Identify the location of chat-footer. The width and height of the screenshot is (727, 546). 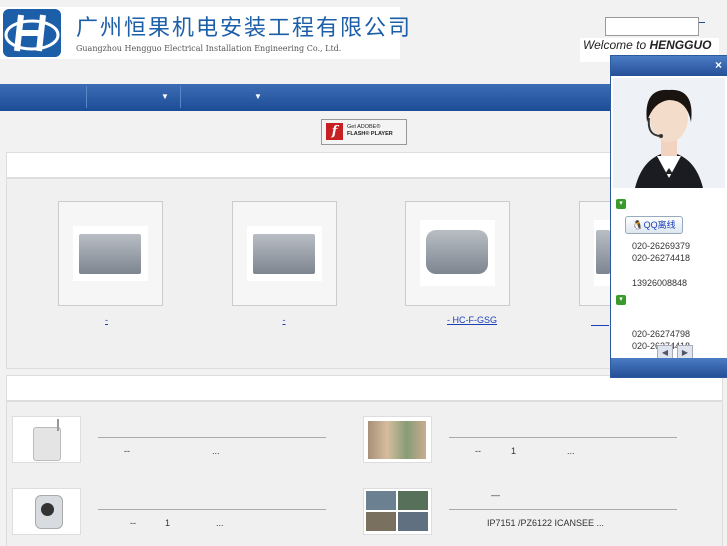
(669, 367).